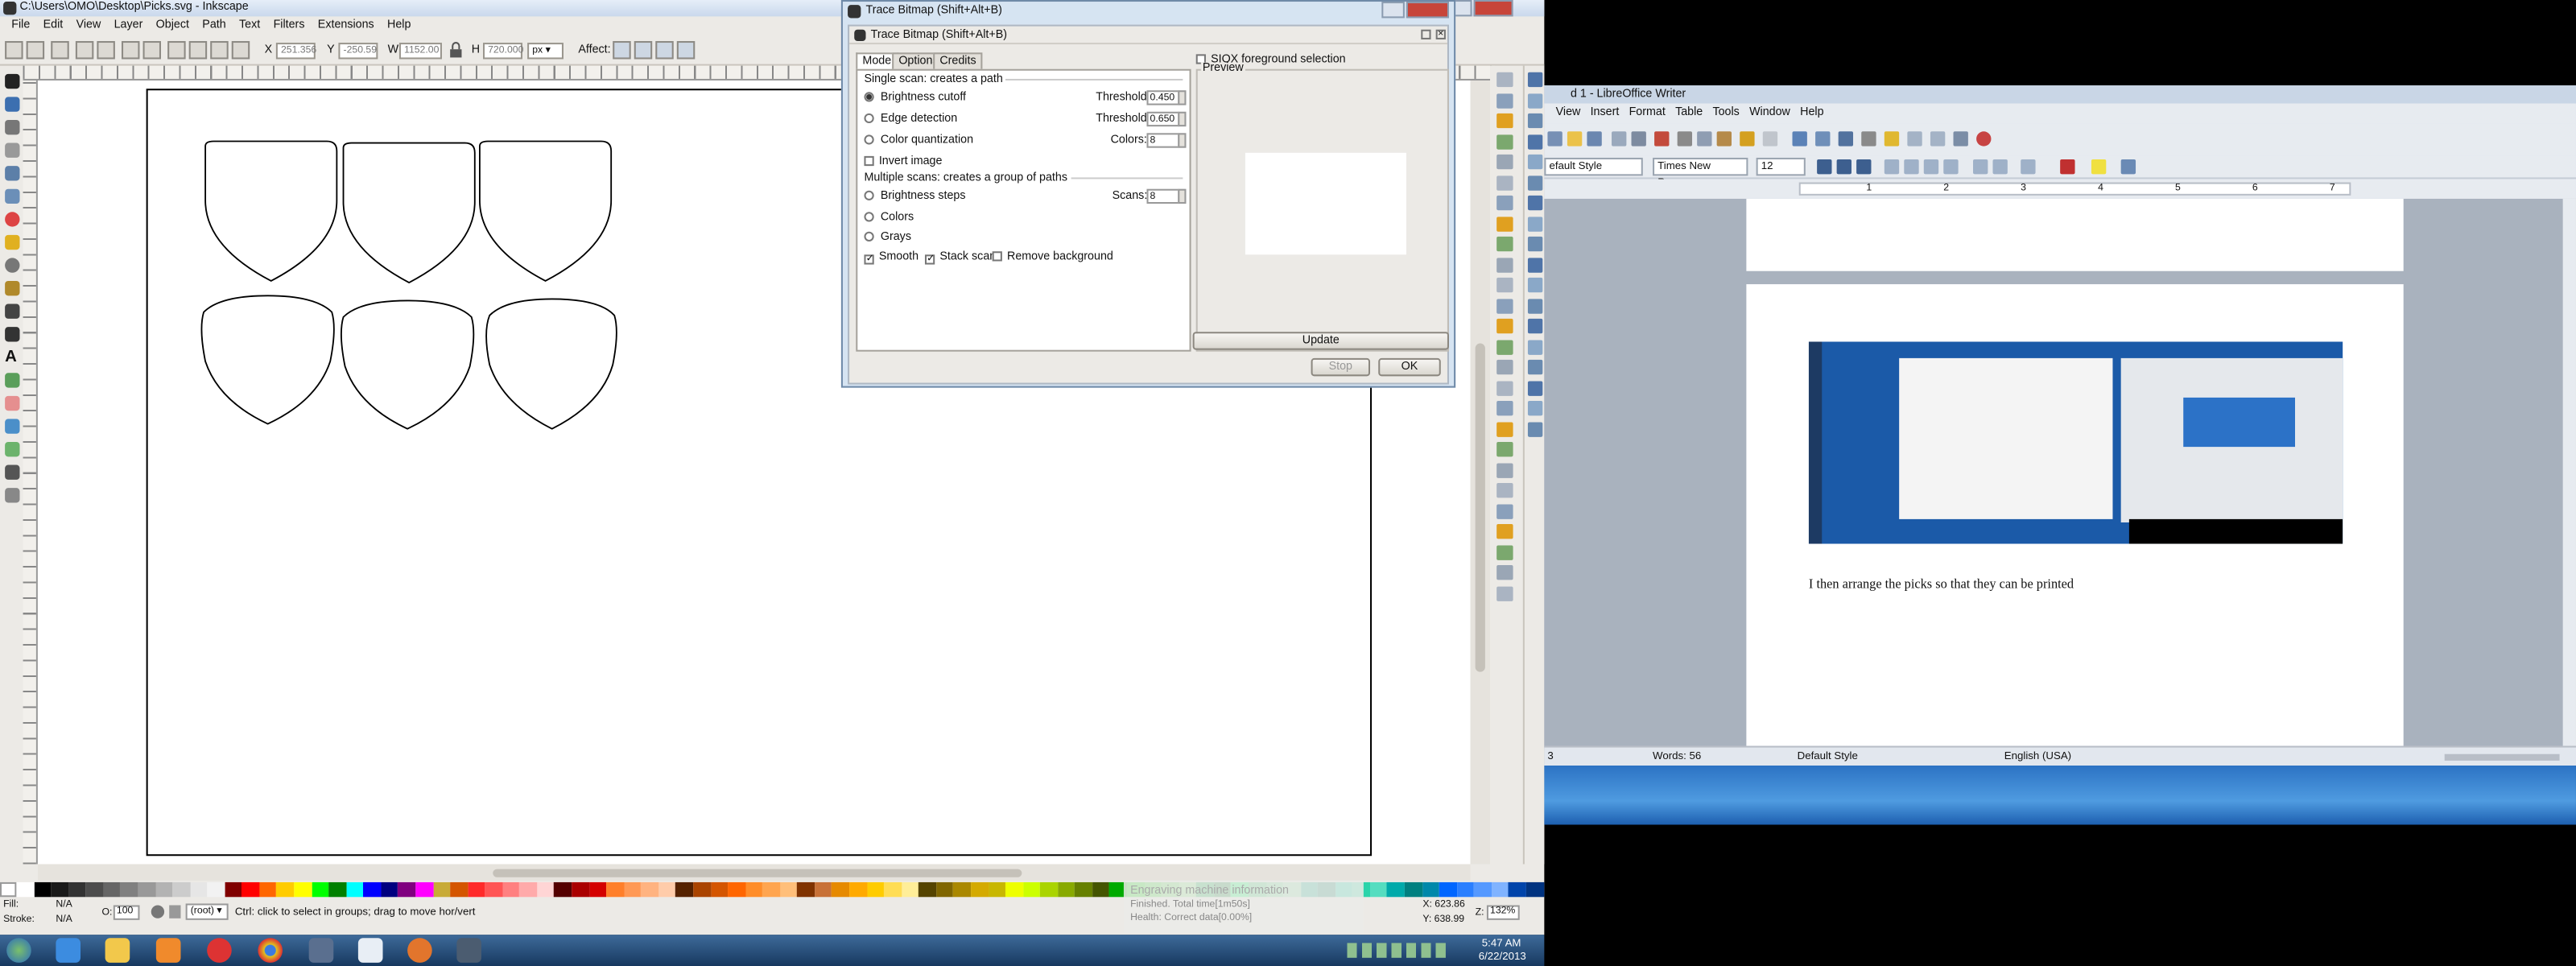 The height and width of the screenshot is (966, 2576). What do you see at coordinates (1182, 140) in the screenshot?
I see `colors-spinner` at bounding box center [1182, 140].